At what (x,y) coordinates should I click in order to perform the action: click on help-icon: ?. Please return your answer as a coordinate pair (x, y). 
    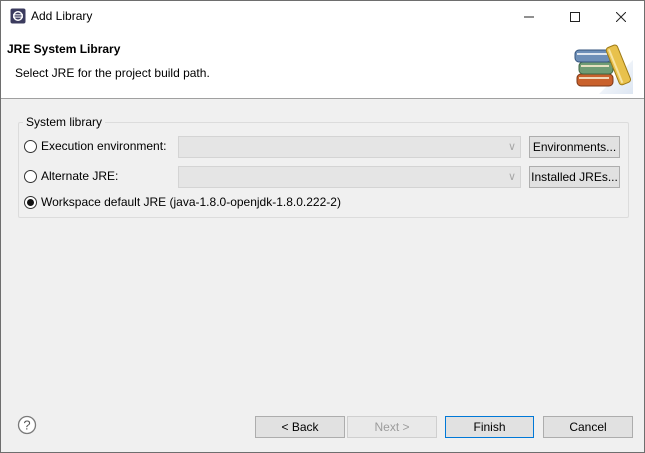
    Looking at the image, I should click on (27, 425).